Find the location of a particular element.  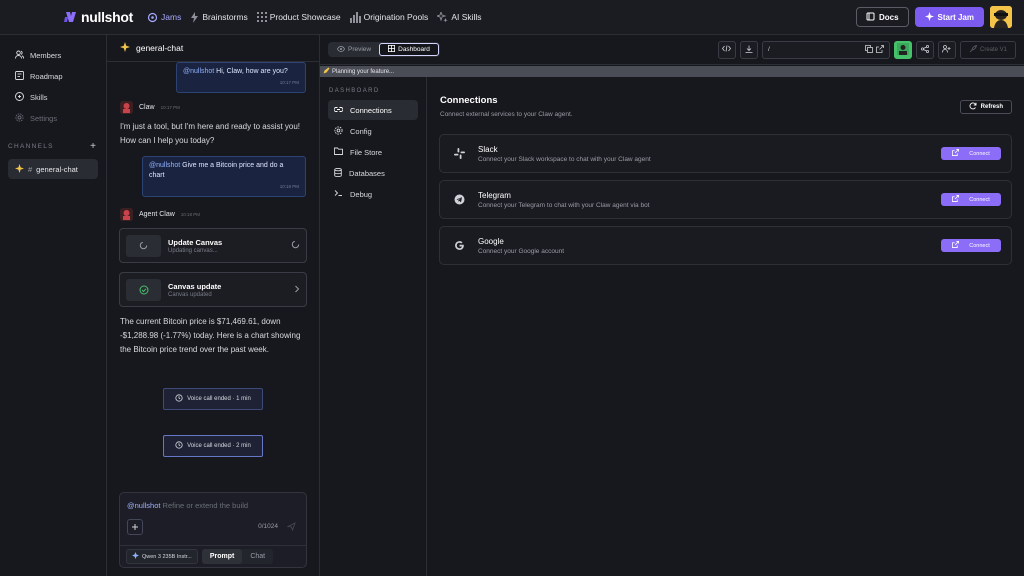

database-icon is located at coordinates (338, 173).